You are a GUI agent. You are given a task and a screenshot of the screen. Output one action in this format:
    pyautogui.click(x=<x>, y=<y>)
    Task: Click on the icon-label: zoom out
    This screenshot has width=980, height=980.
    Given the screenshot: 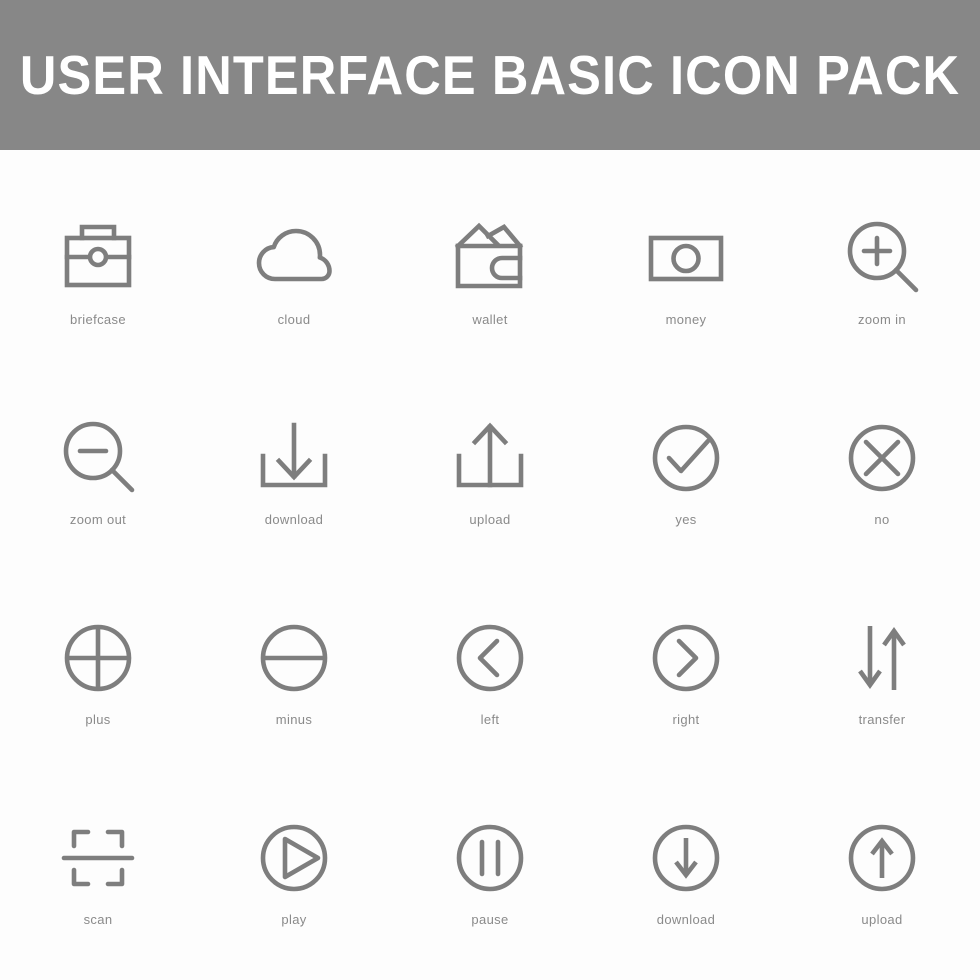 What is the action you would take?
    pyautogui.click(x=98, y=519)
    